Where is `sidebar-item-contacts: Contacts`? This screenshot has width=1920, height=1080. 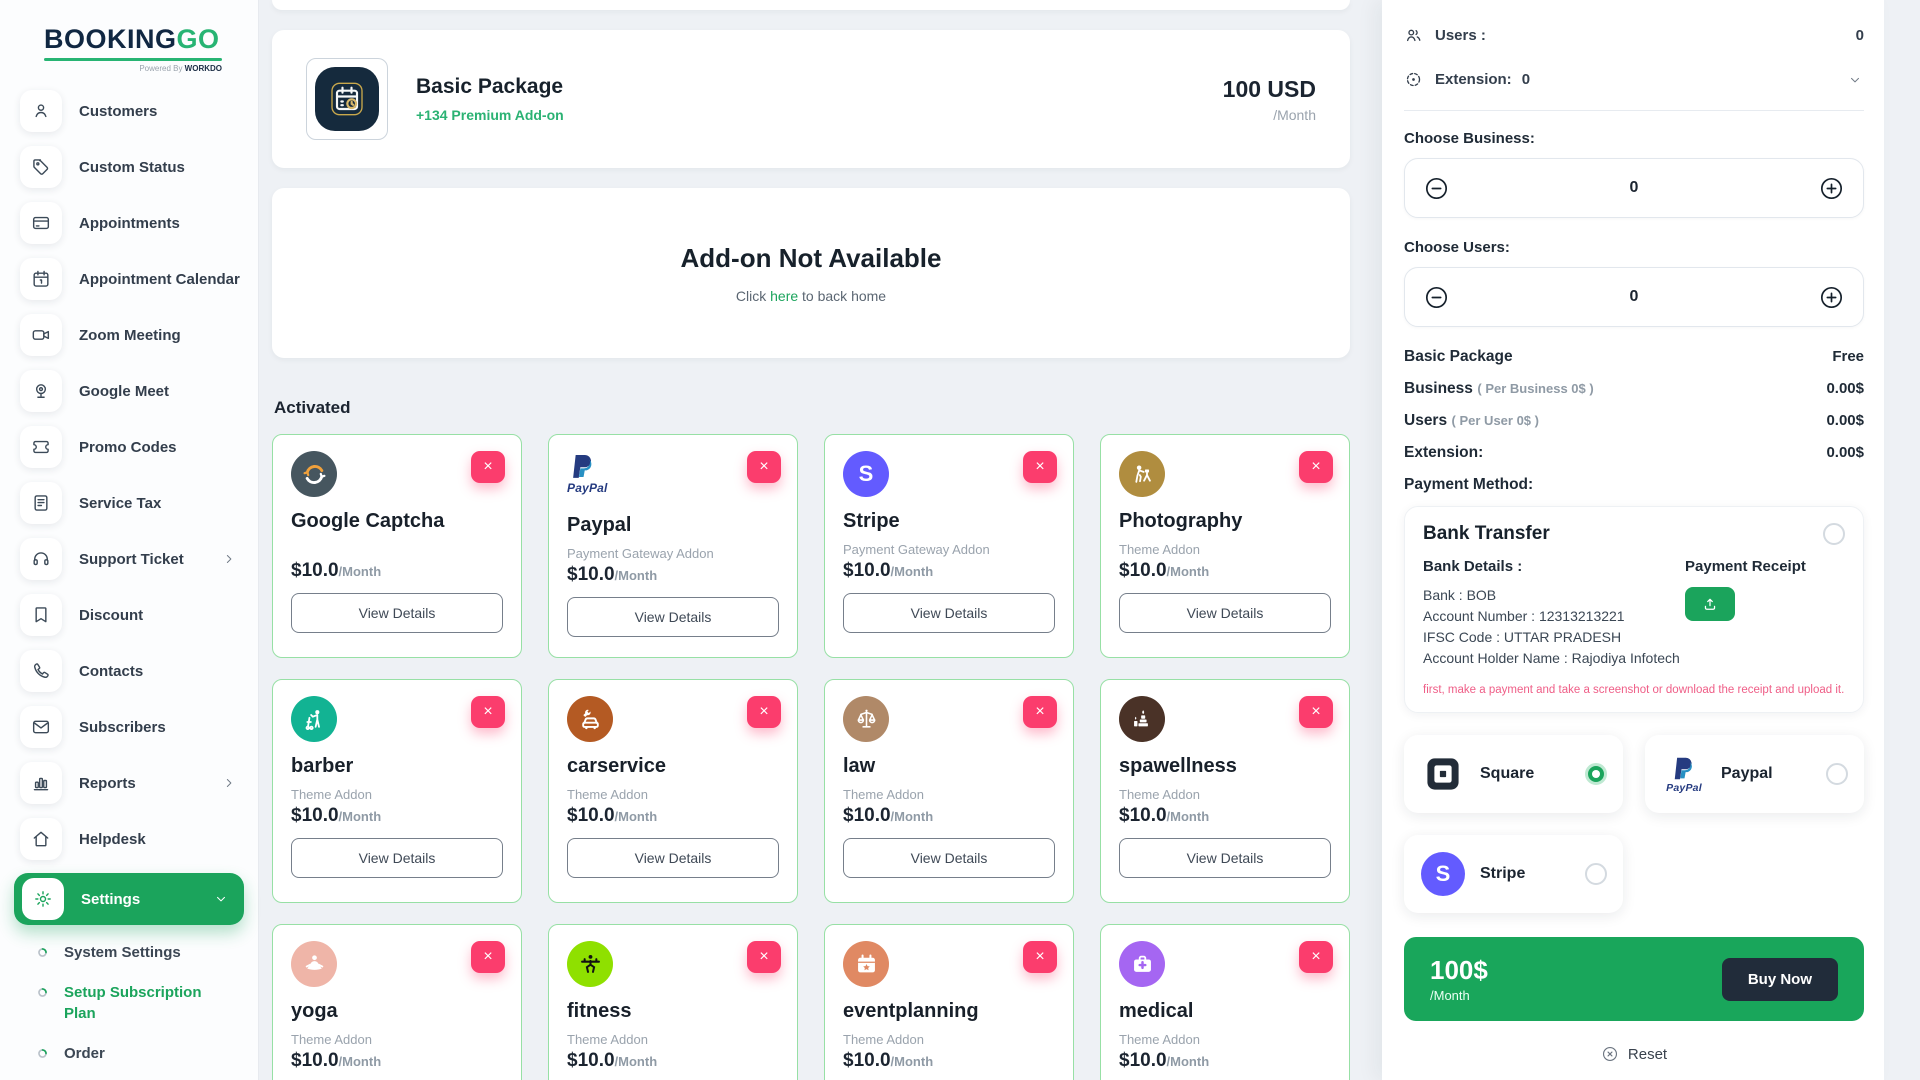 sidebar-item-contacts: Contacts is located at coordinates (139, 671).